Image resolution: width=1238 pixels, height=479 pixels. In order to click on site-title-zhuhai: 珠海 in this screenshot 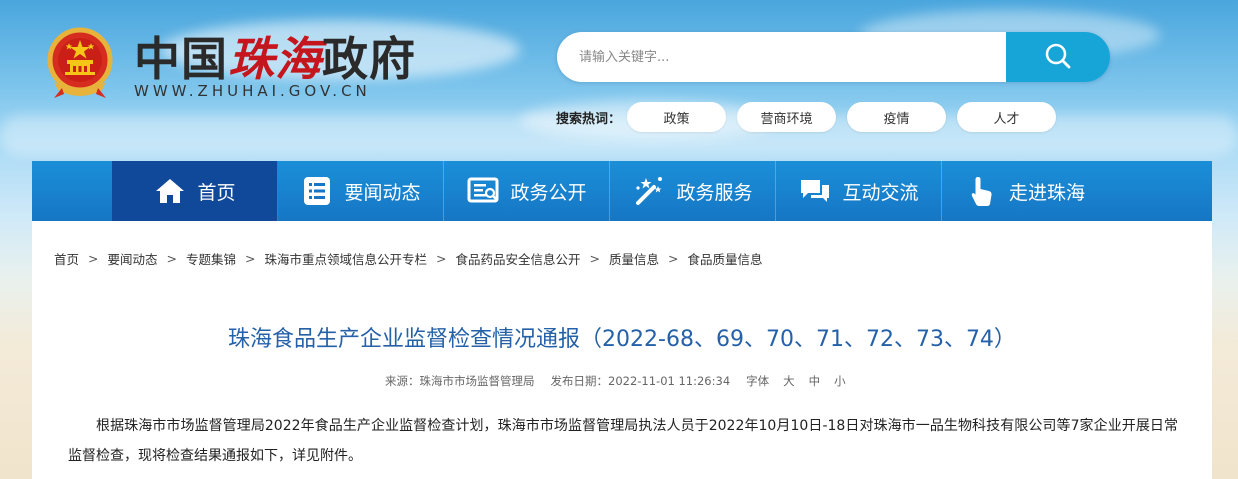, I will do `click(275, 59)`.